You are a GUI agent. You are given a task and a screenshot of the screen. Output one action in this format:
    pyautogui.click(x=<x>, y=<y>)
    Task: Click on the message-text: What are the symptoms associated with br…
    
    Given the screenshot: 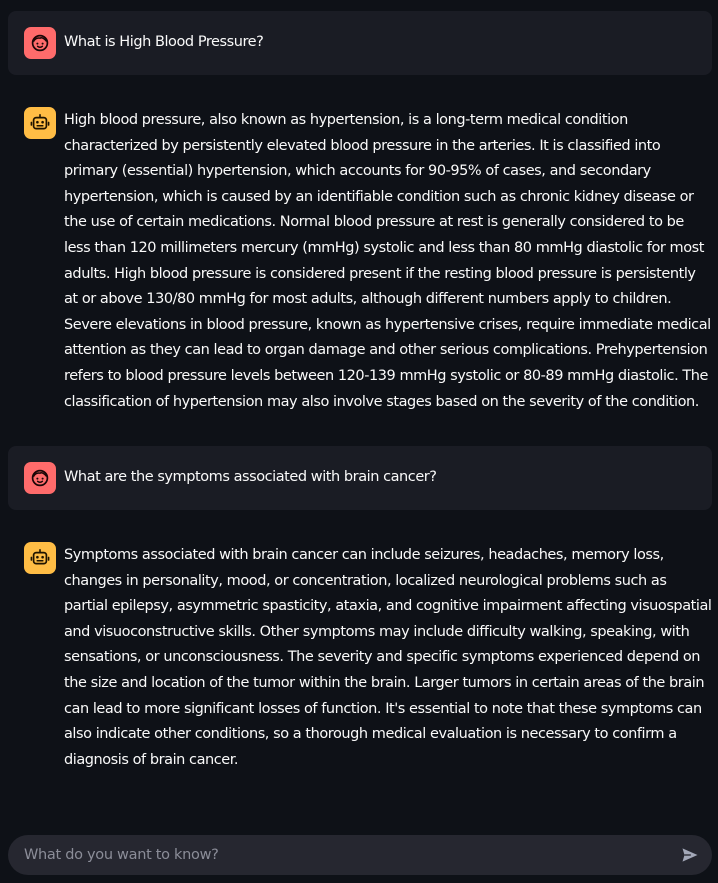 What is the action you would take?
    pyautogui.click(x=250, y=477)
    